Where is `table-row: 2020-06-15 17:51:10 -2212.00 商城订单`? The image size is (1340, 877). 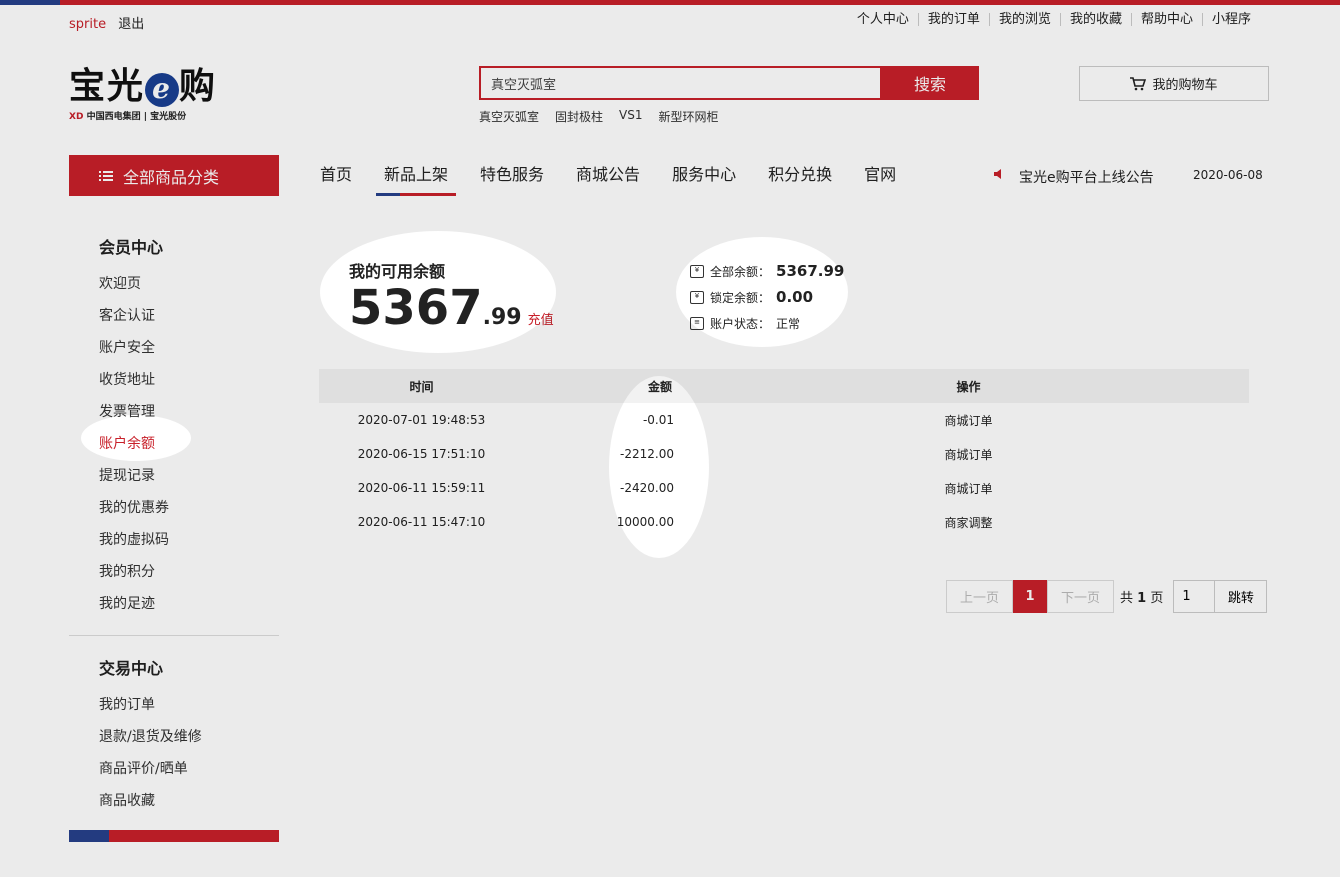
table-row: 2020-06-15 17:51:10 -2212.00 商城订单 is located at coordinates (784, 454).